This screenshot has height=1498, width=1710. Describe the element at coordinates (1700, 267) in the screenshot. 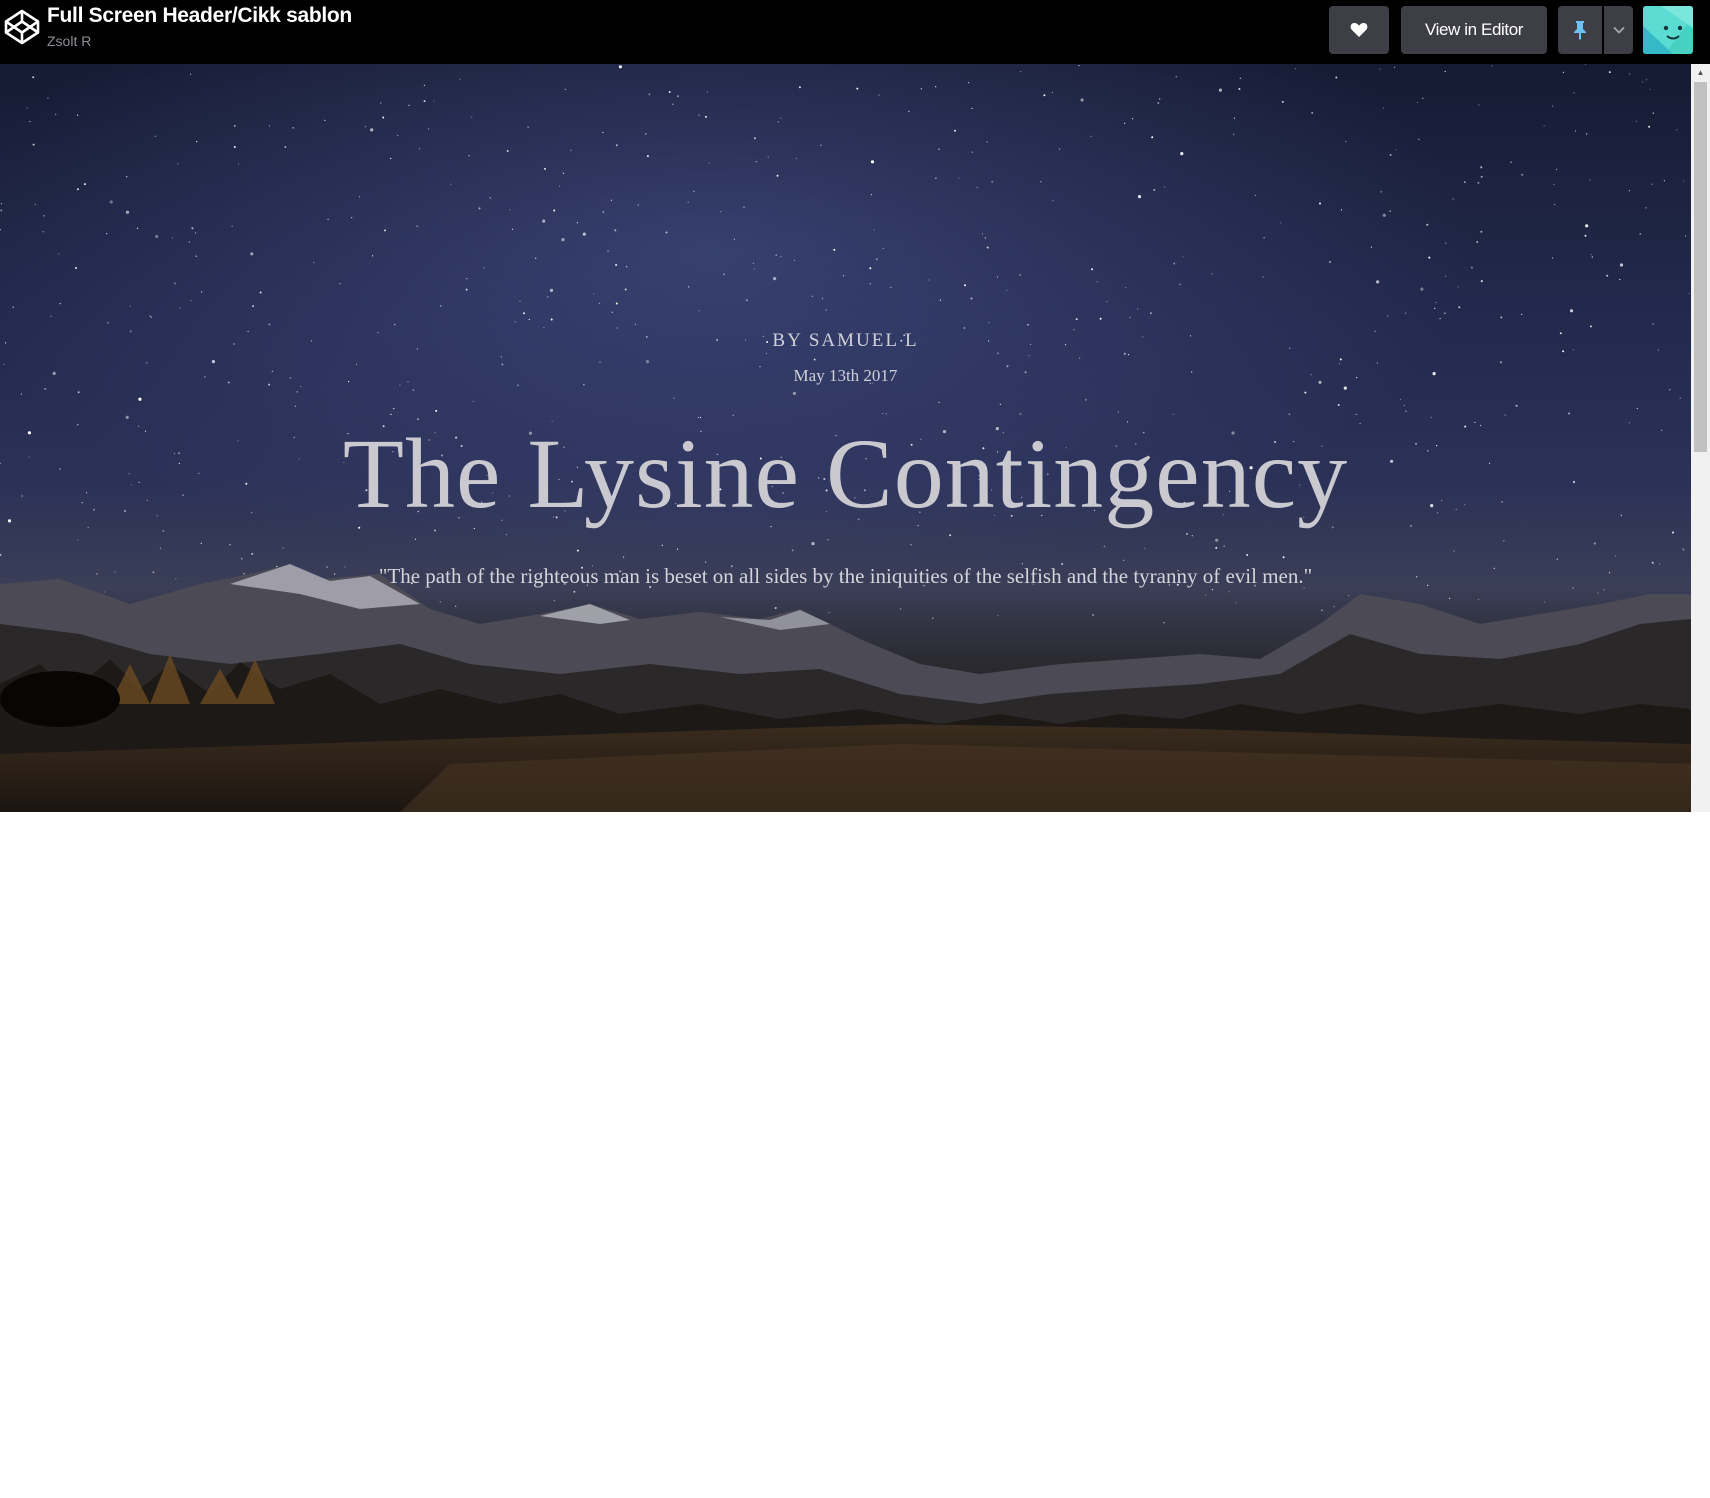

I see `scrollbar-thumb` at that location.